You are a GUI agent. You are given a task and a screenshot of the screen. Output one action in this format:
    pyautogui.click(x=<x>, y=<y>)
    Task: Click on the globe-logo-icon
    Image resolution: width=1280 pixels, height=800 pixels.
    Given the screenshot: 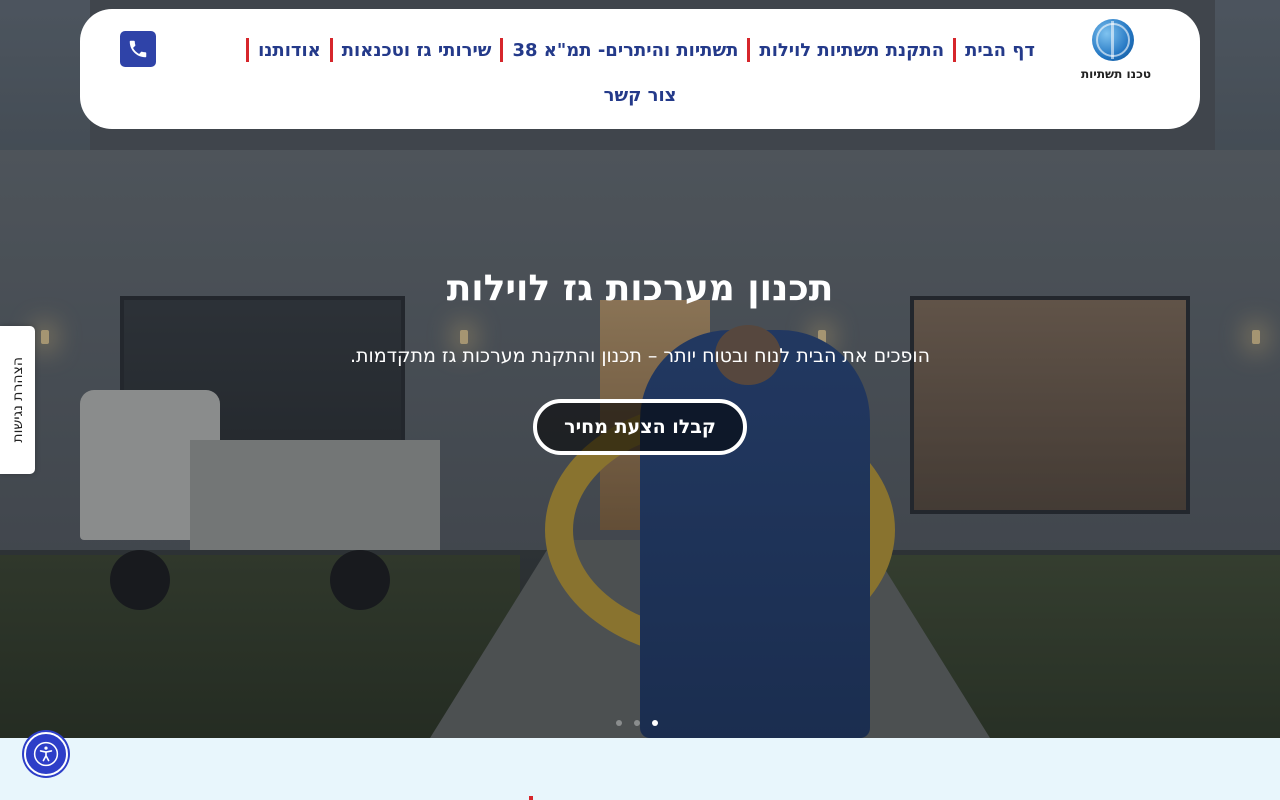 What is the action you would take?
    pyautogui.click(x=1113, y=40)
    